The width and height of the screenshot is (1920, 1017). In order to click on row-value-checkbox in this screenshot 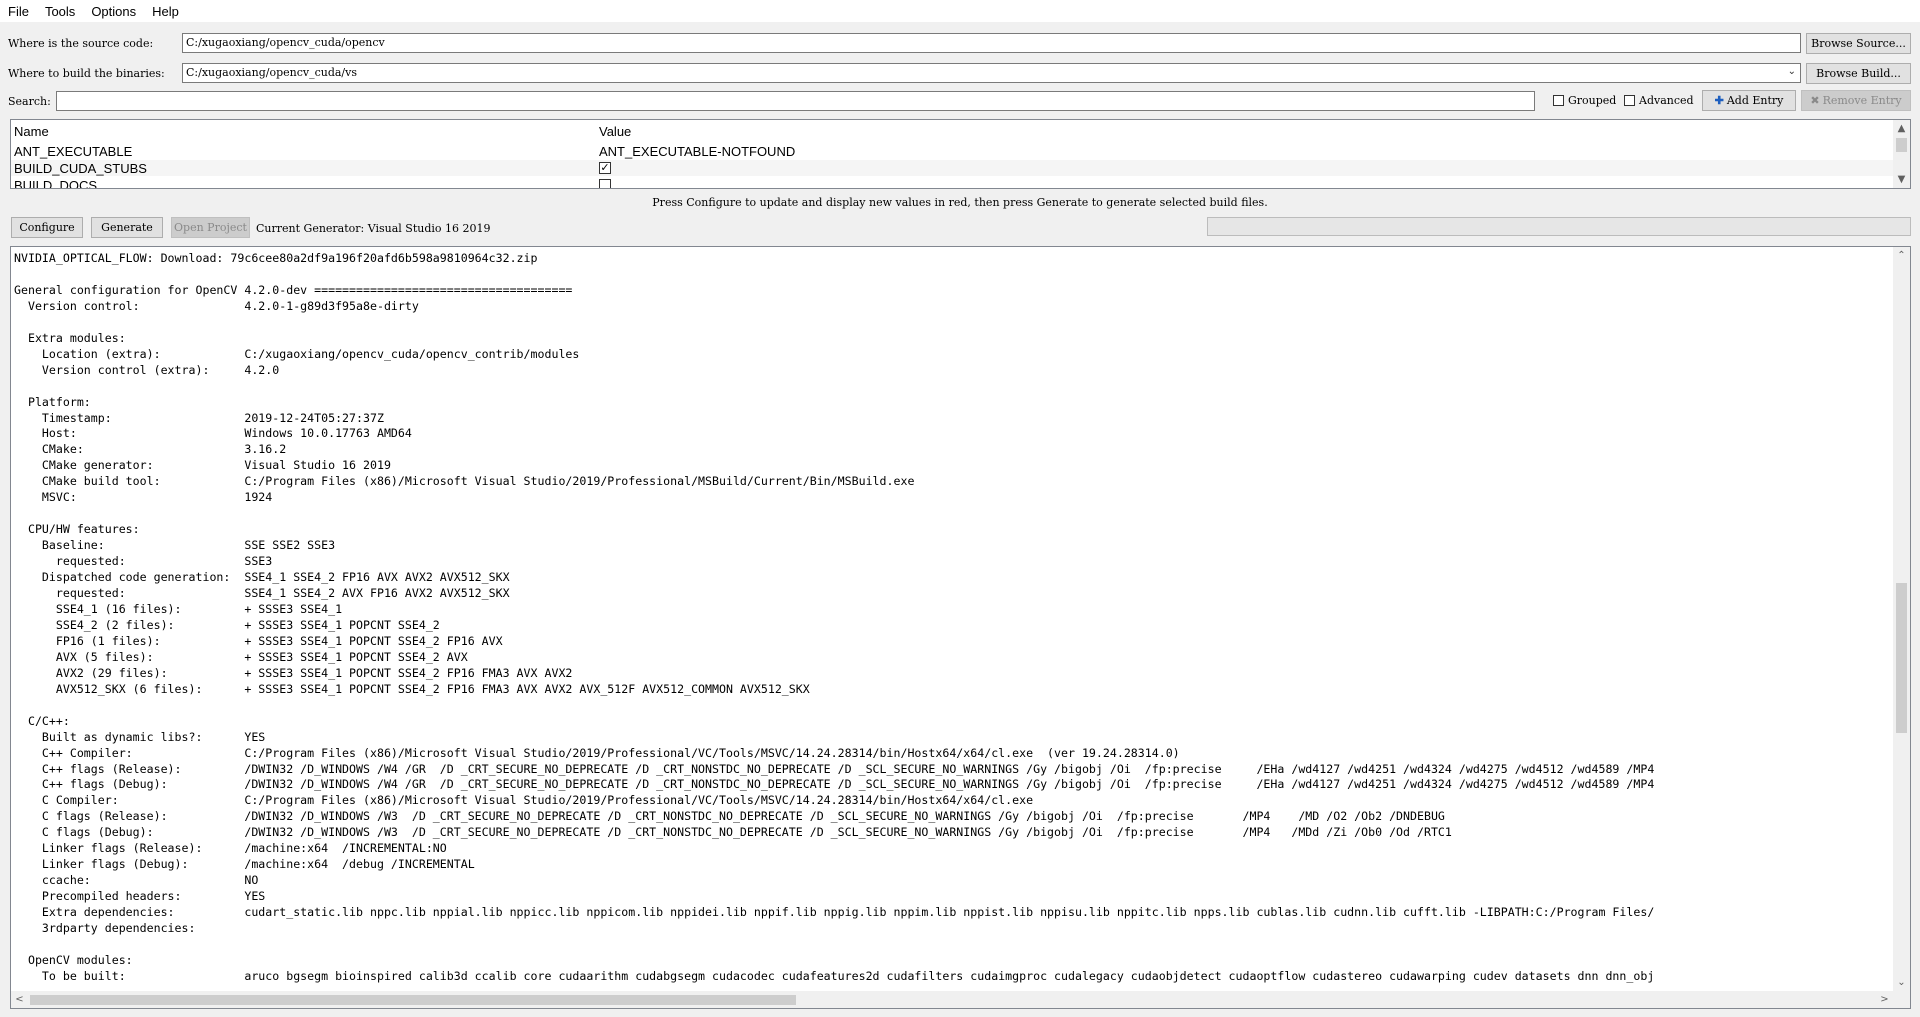, I will do `click(605, 183)`.